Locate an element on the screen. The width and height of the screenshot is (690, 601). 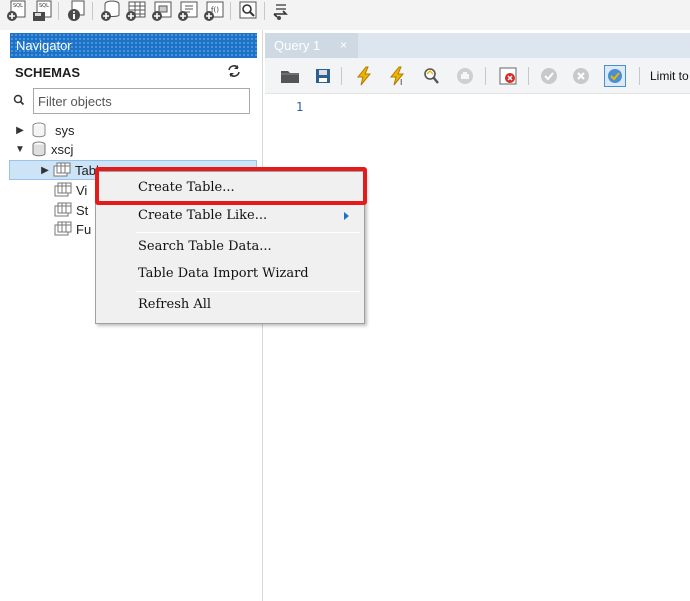
search-icon is located at coordinates (19, 101).